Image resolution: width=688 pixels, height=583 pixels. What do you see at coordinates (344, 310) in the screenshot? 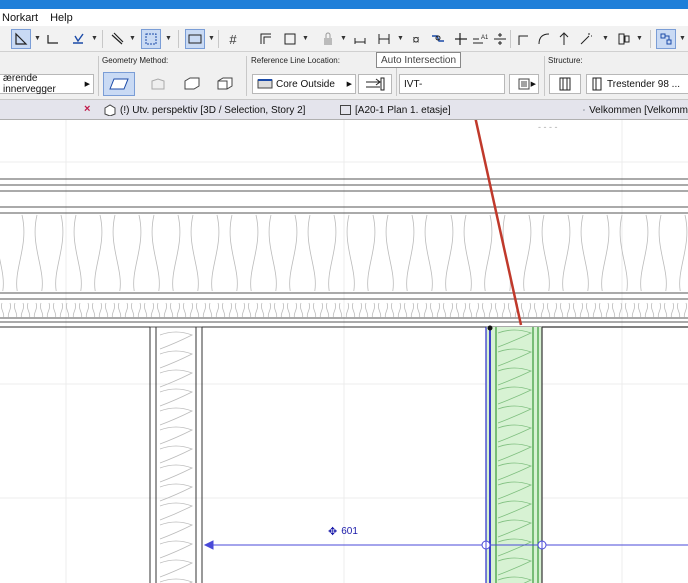
I see `thin-insulation-pattern` at bounding box center [344, 310].